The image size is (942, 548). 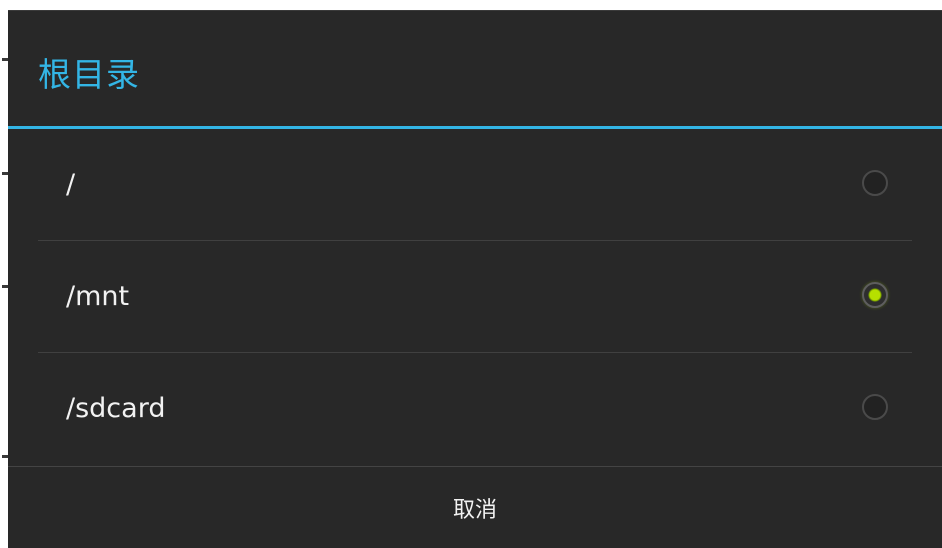 I want to click on option-label: /sdcard, so click(x=116, y=408).